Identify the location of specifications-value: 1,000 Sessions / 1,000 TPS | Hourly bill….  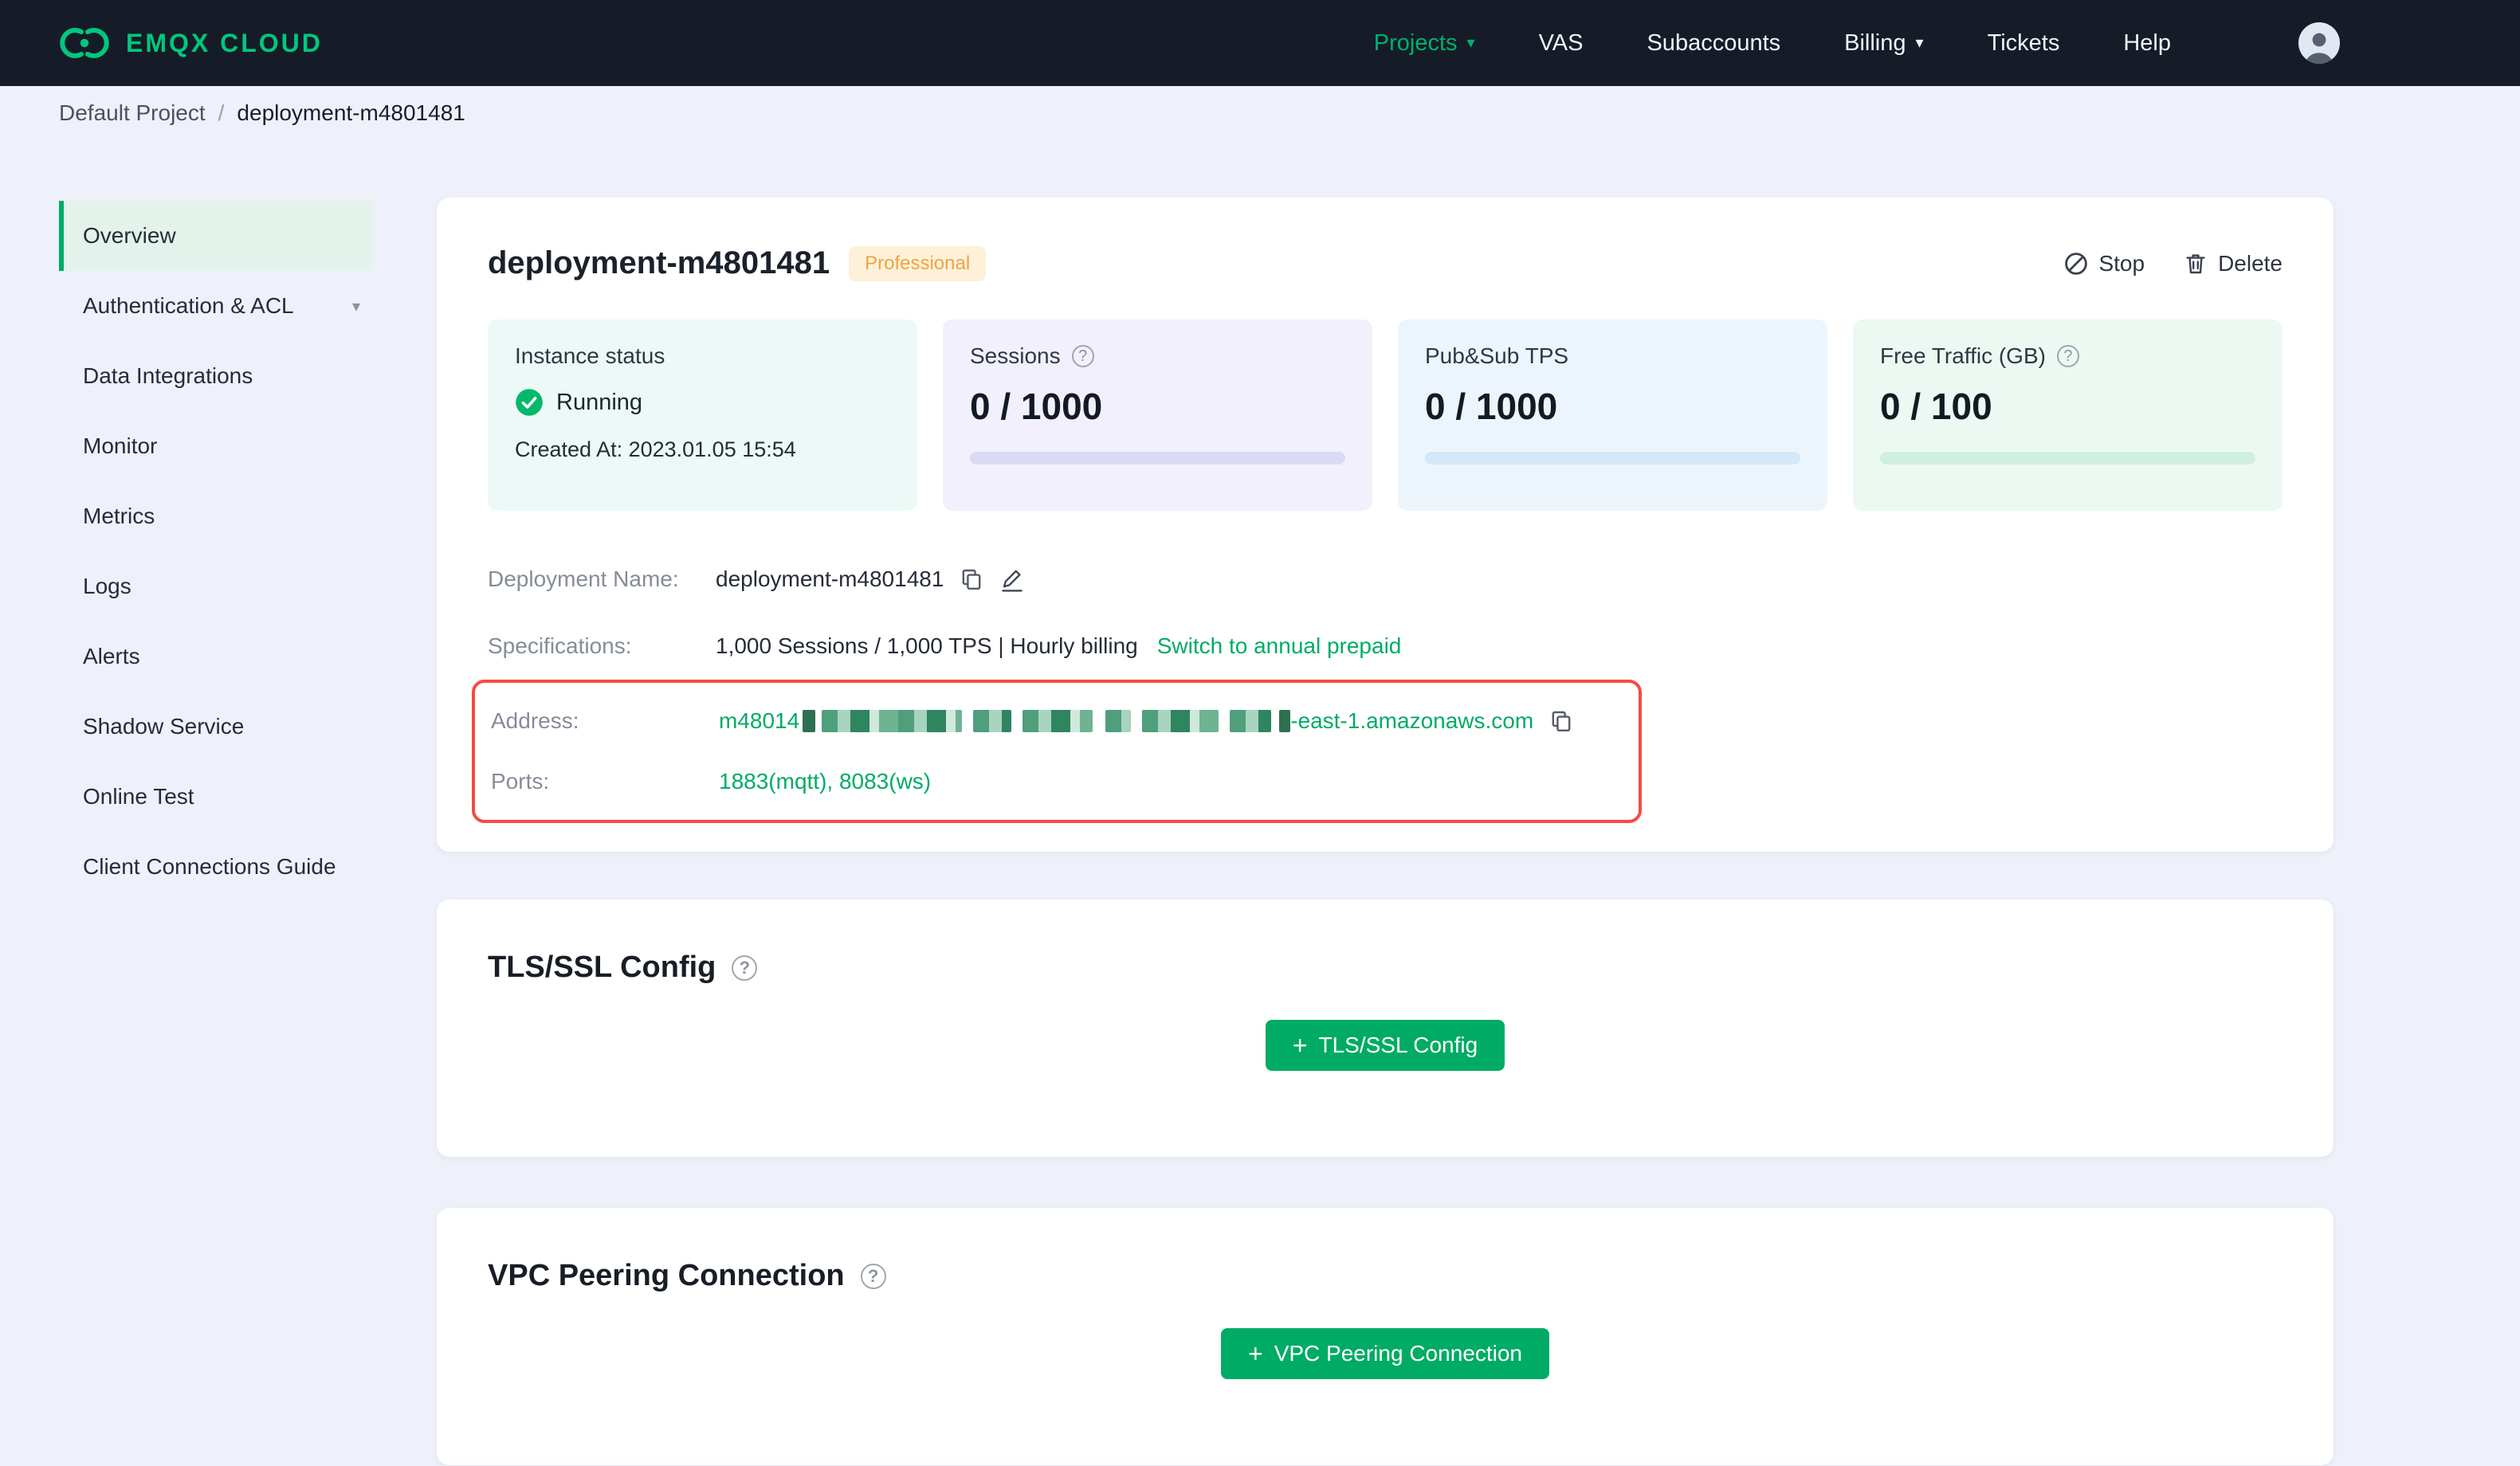
(927, 645).